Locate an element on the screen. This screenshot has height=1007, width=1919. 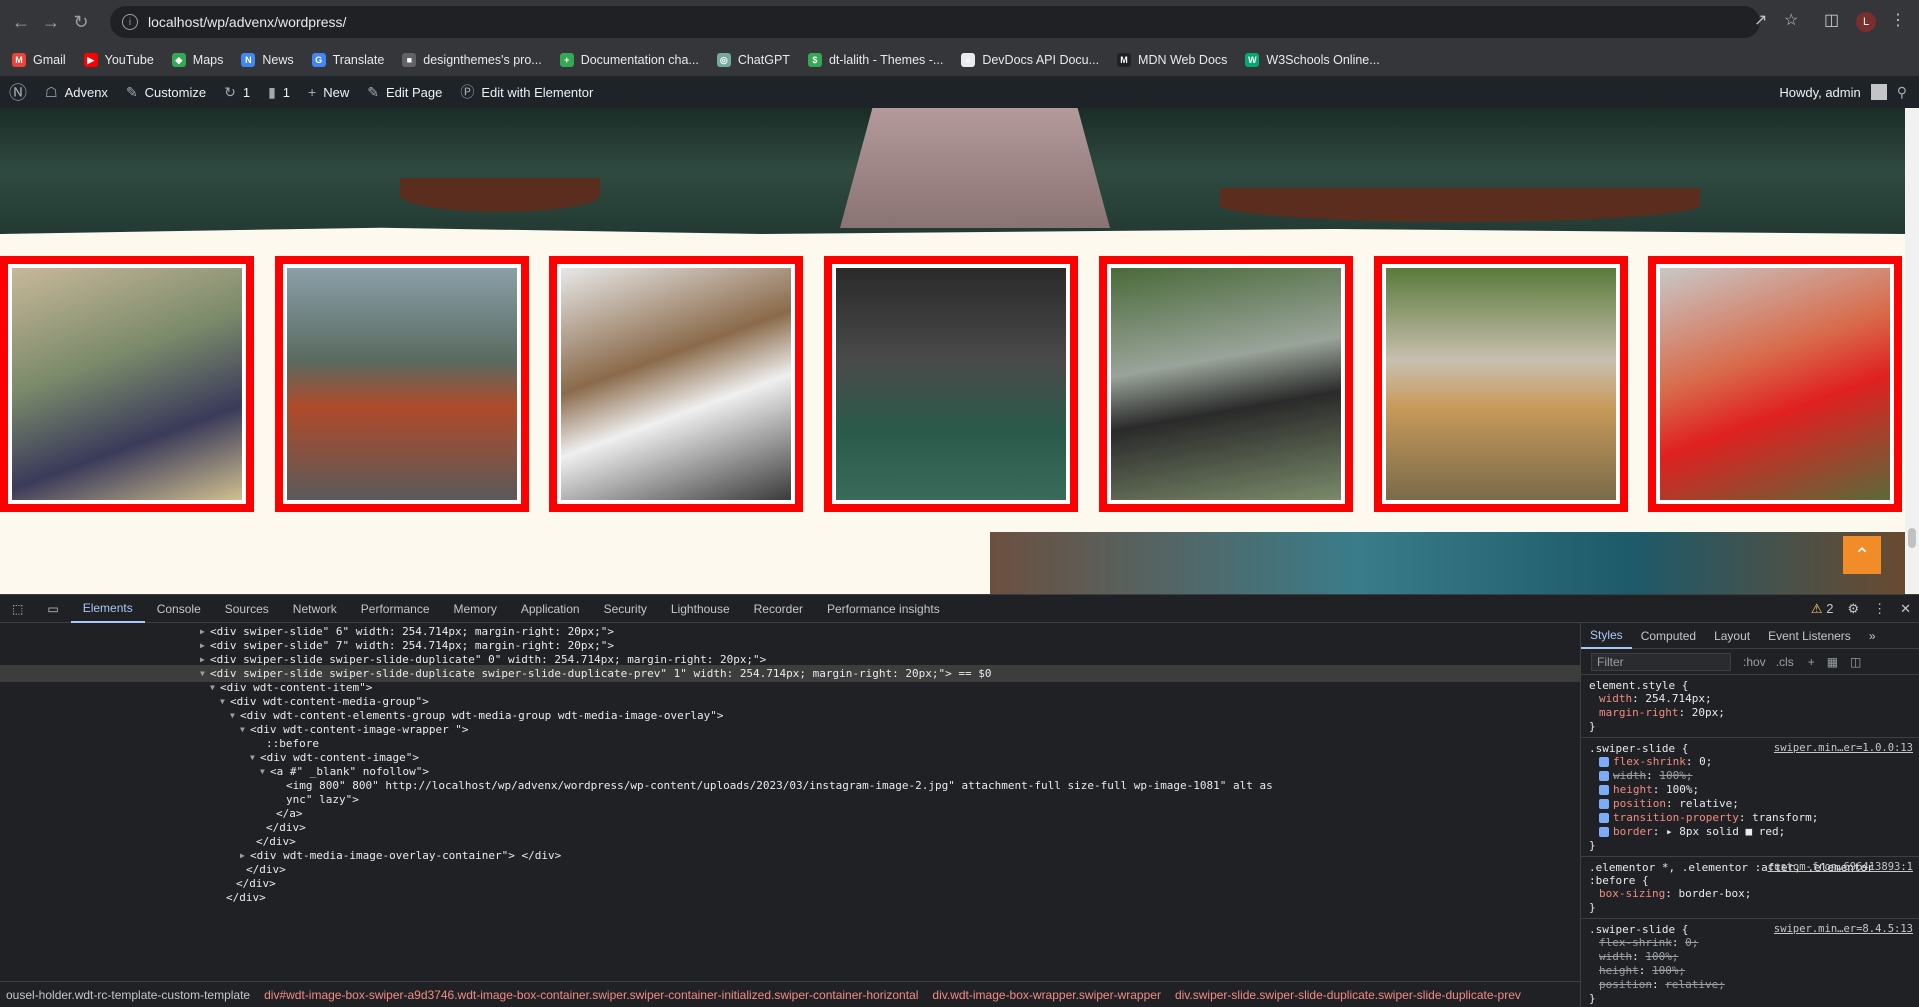
side-panel-icon: ◫ is located at coordinates (1831, 20).